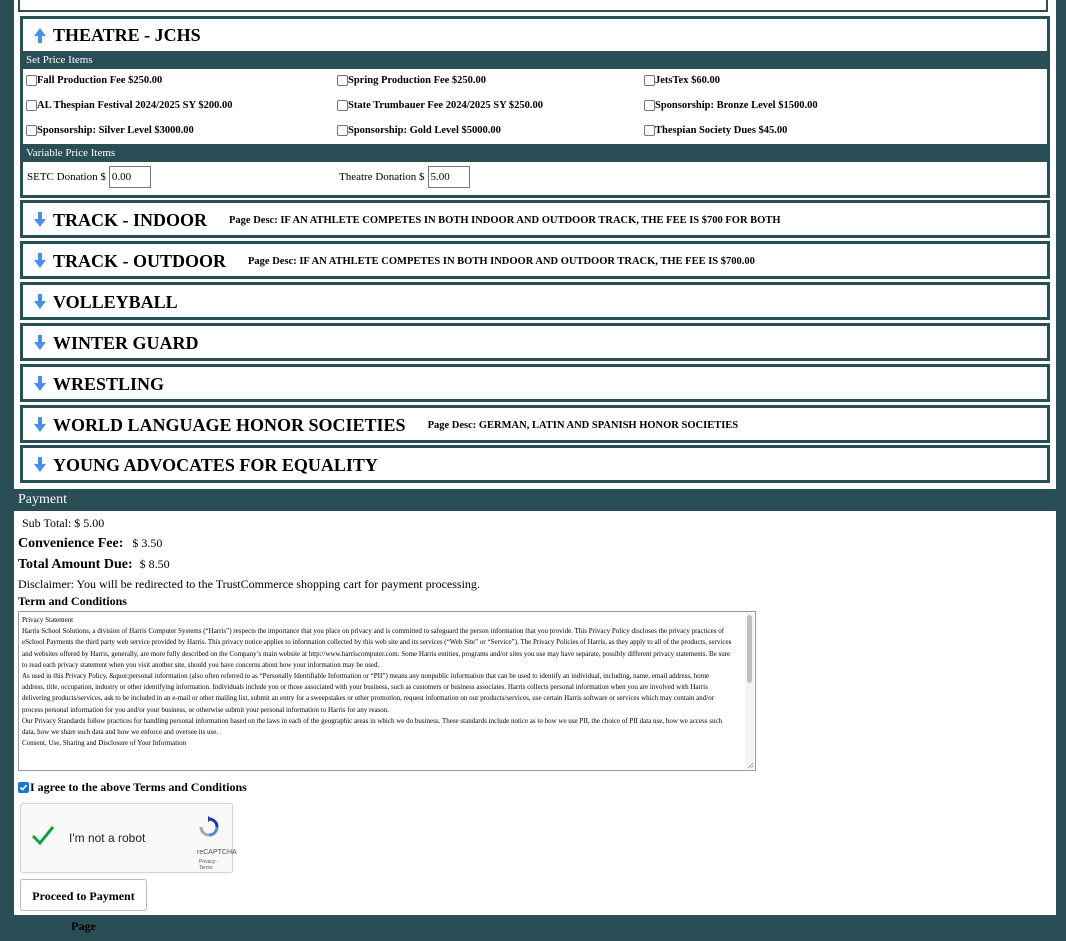 The height and width of the screenshot is (941, 1066). What do you see at coordinates (90, 543) in the screenshot?
I see `convenience-fee-row: Convenience Fee: $ 3.50` at bounding box center [90, 543].